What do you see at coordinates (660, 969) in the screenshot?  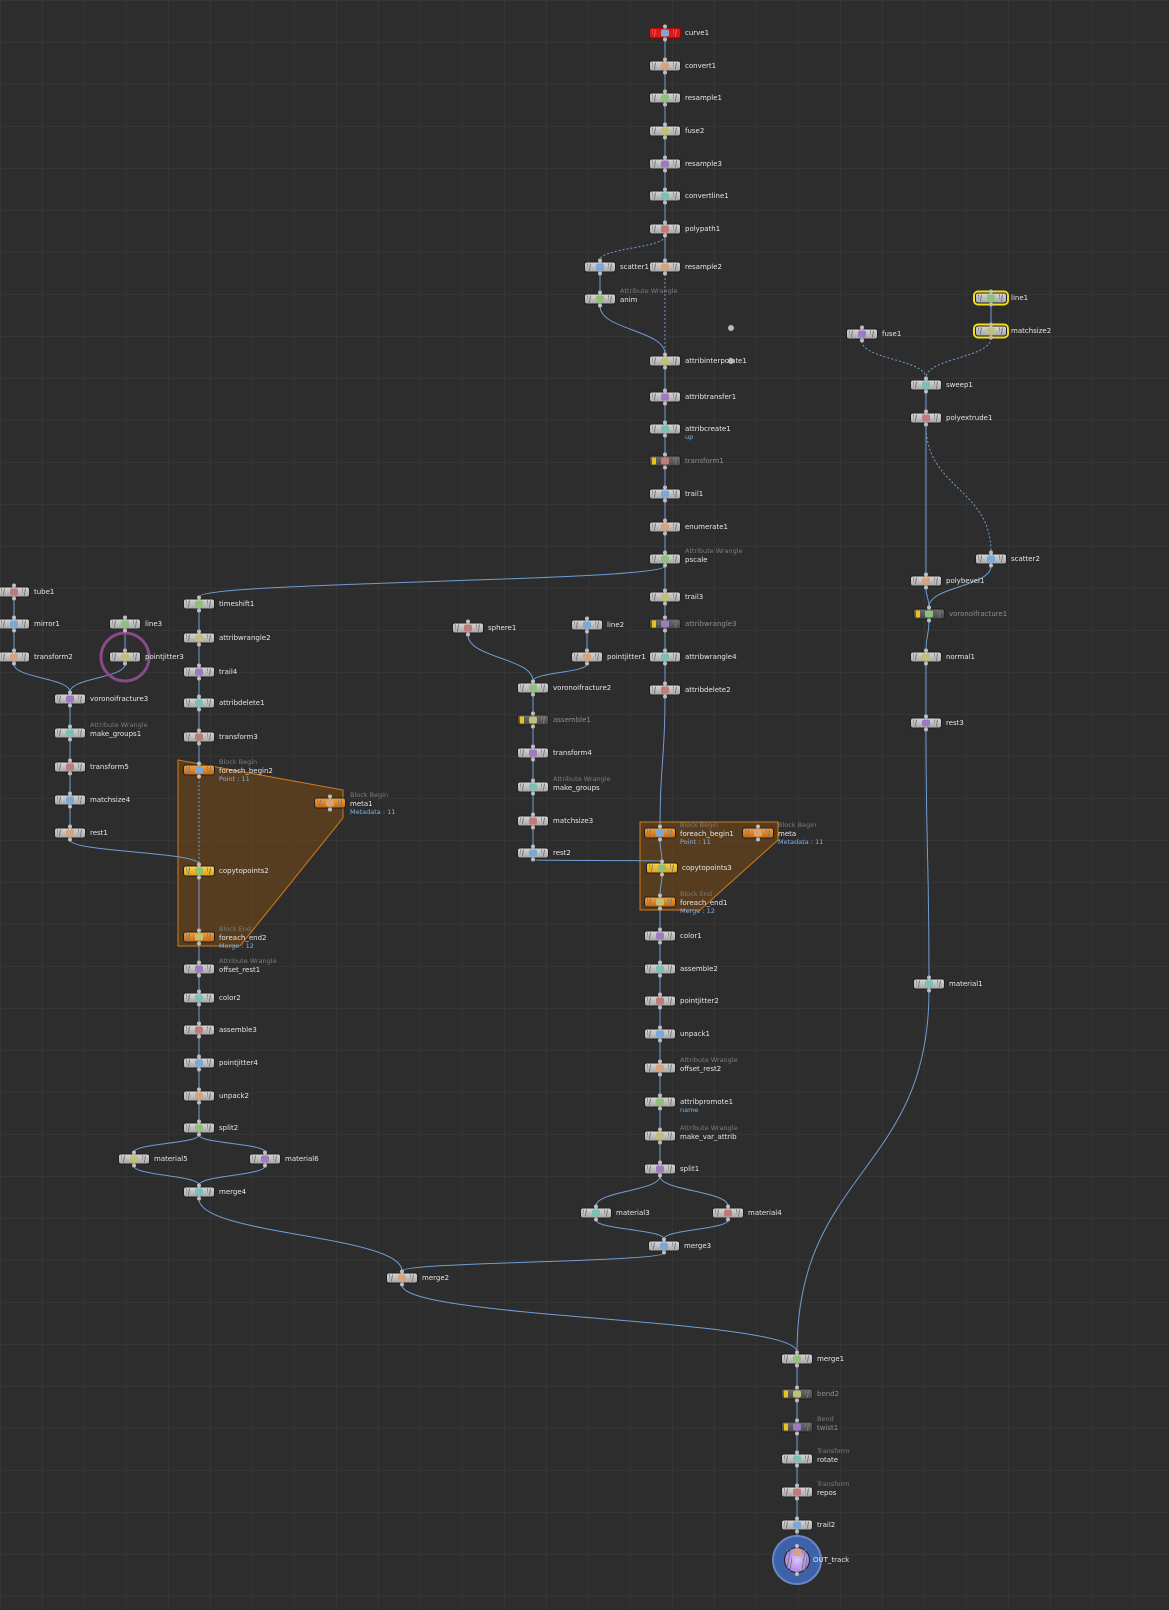 I see `node-assemble2` at bounding box center [660, 969].